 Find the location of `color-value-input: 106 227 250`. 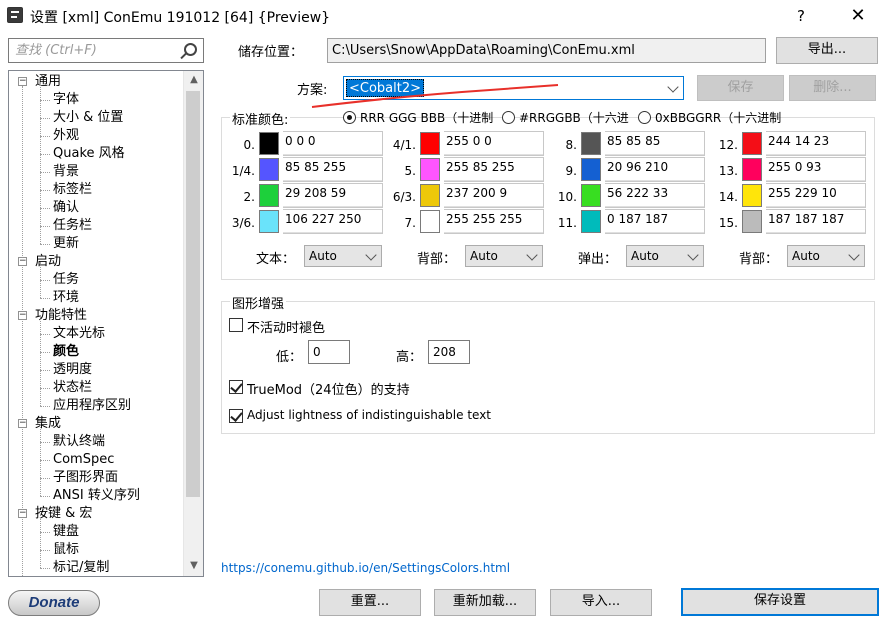

color-value-input: 106 227 250 is located at coordinates (333, 221).